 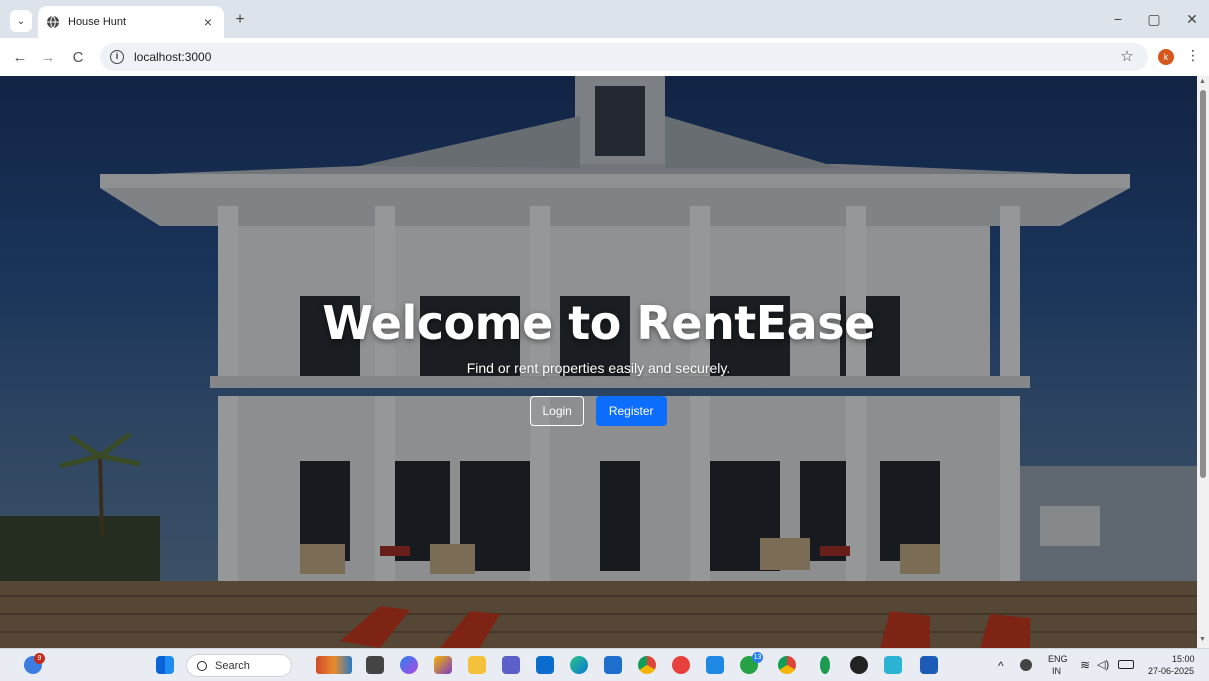 What do you see at coordinates (375, 665) in the screenshot?
I see `file-explorer-icon` at bounding box center [375, 665].